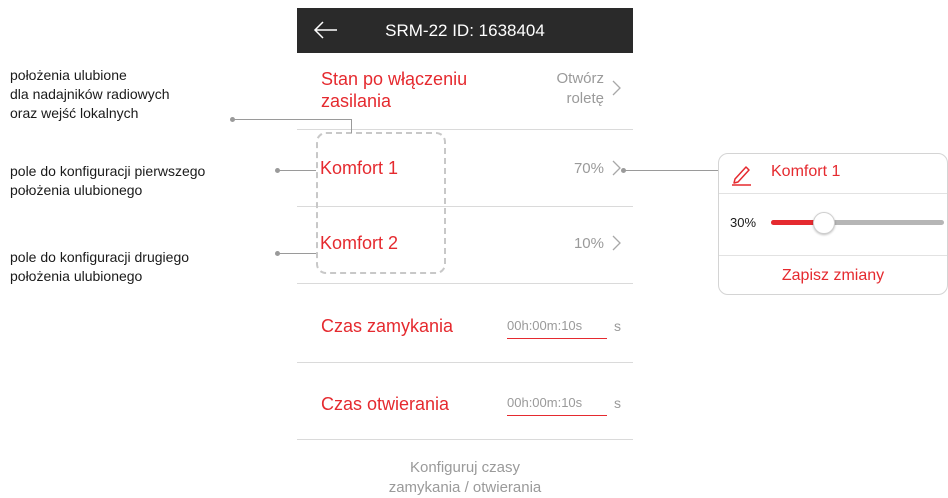  What do you see at coordinates (580, 78) in the screenshot?
I see `power-on-state-value-line1: Otwórz` at bounding box center [580, 78].